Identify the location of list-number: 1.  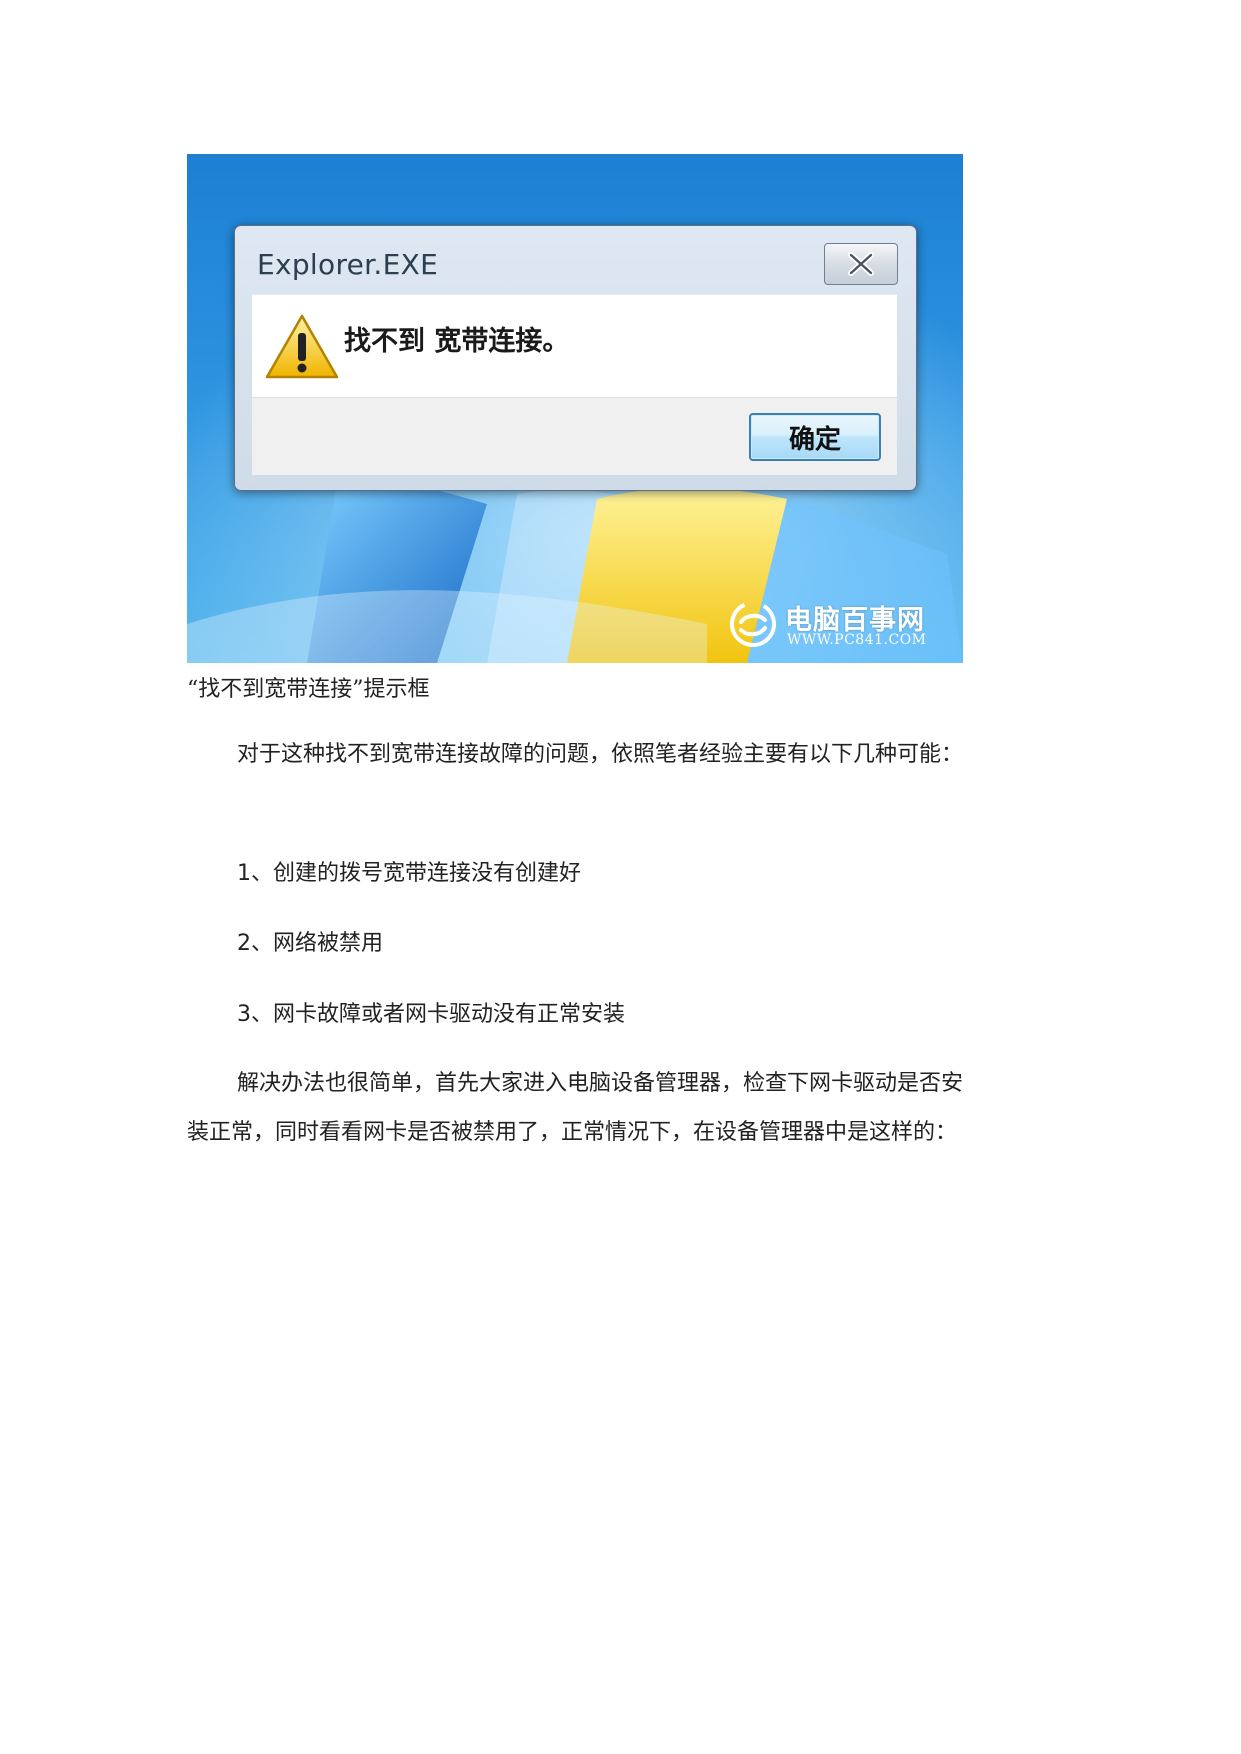
(244, 873).